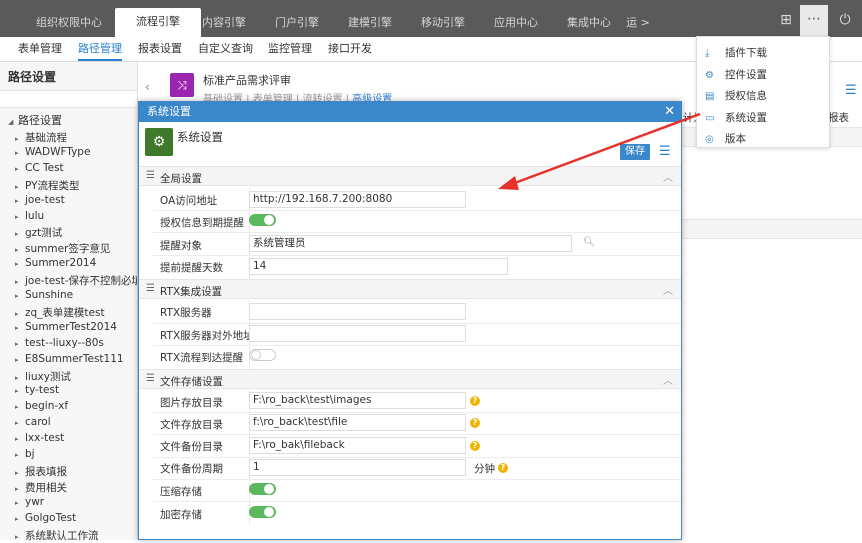 Image resolution: width=862 pixels, height=543 pixels. Describe the element at coordinates (76, 422) in the screenshot. I see `tree-item: ▸ carol` at that location.